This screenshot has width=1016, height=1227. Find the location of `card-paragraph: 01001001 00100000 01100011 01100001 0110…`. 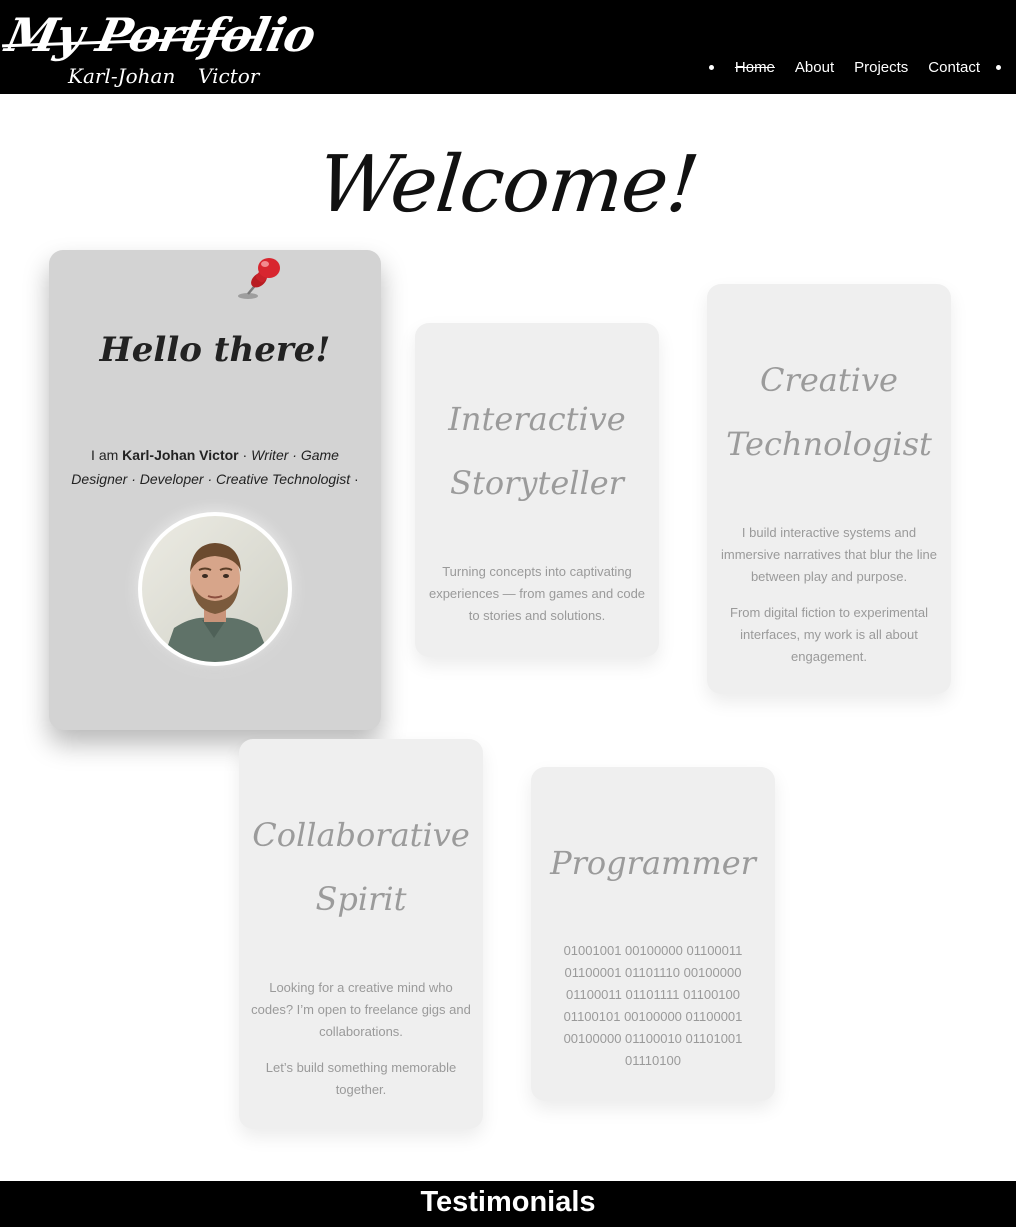

card-paragraph: 01001001 00100000 01100011 01100001 0110… is located at coordinates (653, 1005).